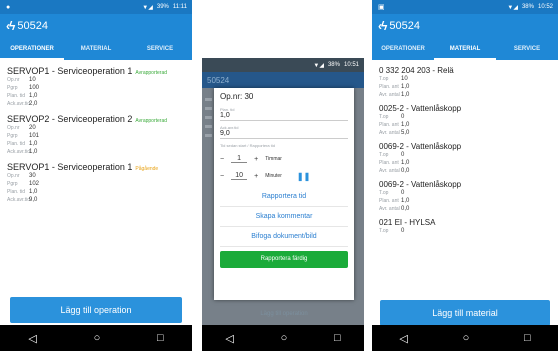 This screenshot has width=558, height=351. Describe the element at coordinates (256, 176) in the screenshot. I see `minutes-plus-button: +` at that location.